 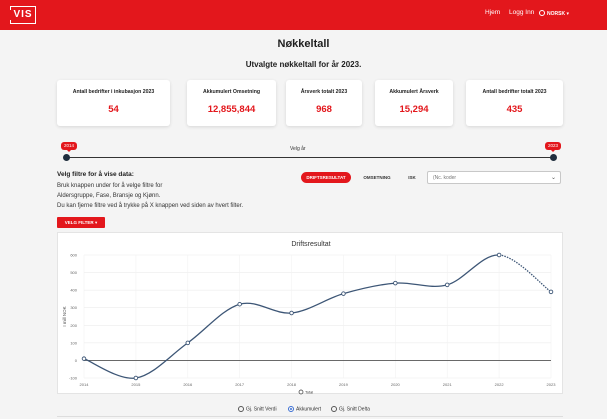 What do you see at coordinates (448, 384) in the screenshot?
I see `x-tick-label: 2021` at bounding box center [448, 384].